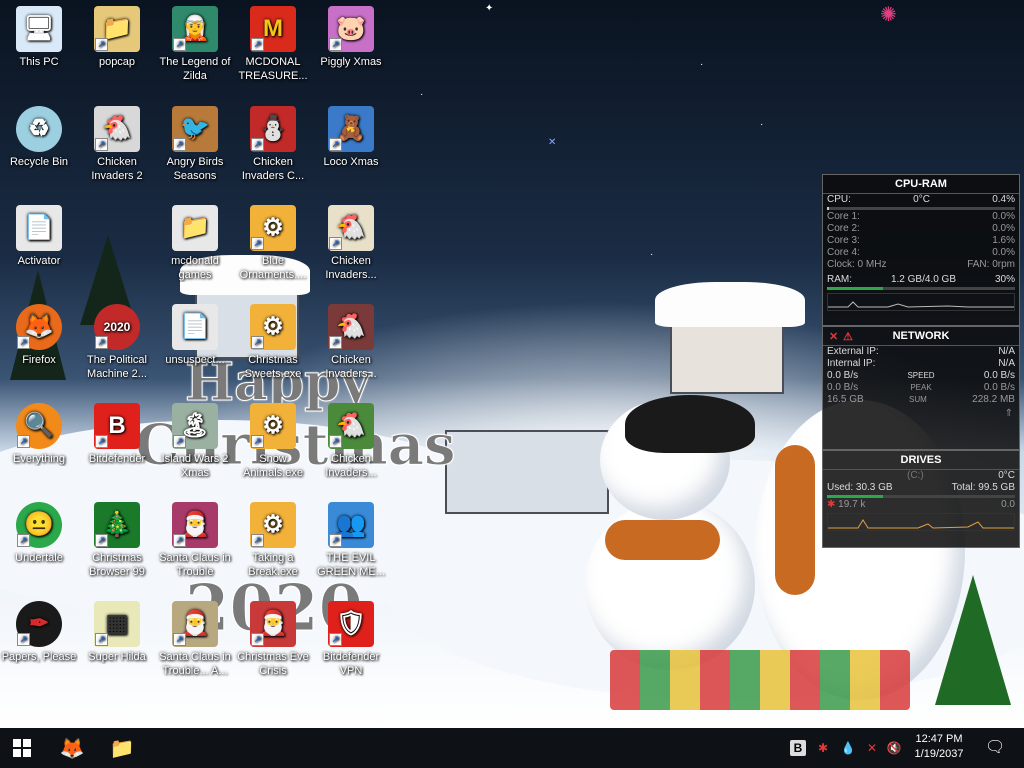 The image size is (1024, 768). What do you see at coordinates (1008, 504) in the screenshot?
I see `drive-io-write: 0.0` at bounding box center [1008, 504].